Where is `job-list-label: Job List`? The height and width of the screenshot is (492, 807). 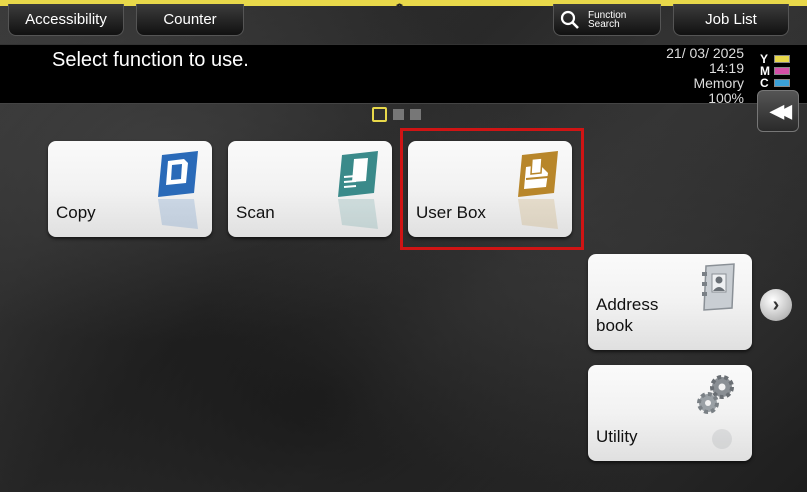
job-list-label: Job List is located at coordinates (731, 19).